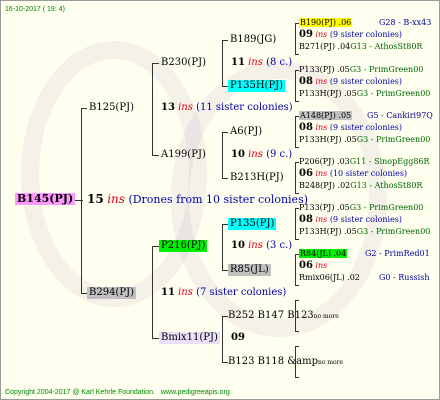 The image size is (440, 400). Describe the element at coordinates (255, 154) in the screenshot. I see `g2-2-ins: ins` at that location.